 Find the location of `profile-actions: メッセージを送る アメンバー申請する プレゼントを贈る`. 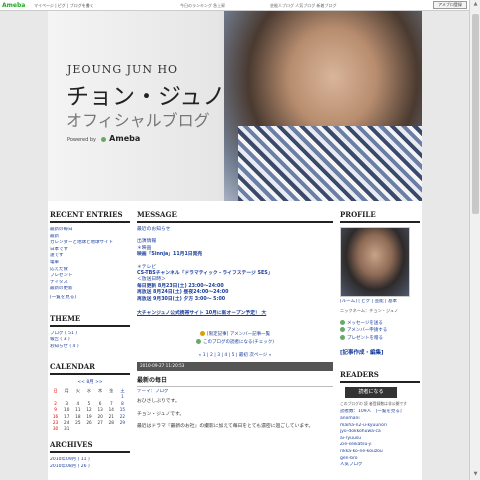

profile-actions: メッセージを送る アメンバー申請する プレゼントを贈る is located at coordinates (380, 331).